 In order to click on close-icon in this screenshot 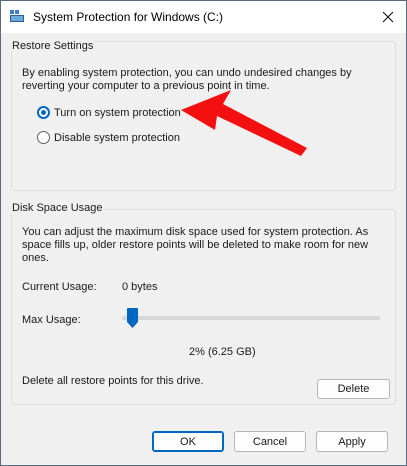, I will do `click(388, 17)`.